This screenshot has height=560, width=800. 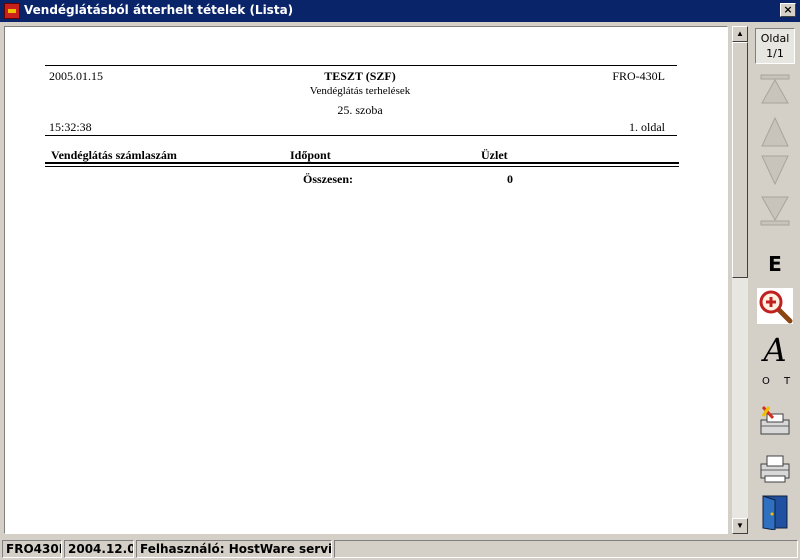 What do you see at coordinates (114, 155) in the screenshot?
I see `column-header-invoice: Vendéglátás számlaszám` at bounding box center [114, 155].